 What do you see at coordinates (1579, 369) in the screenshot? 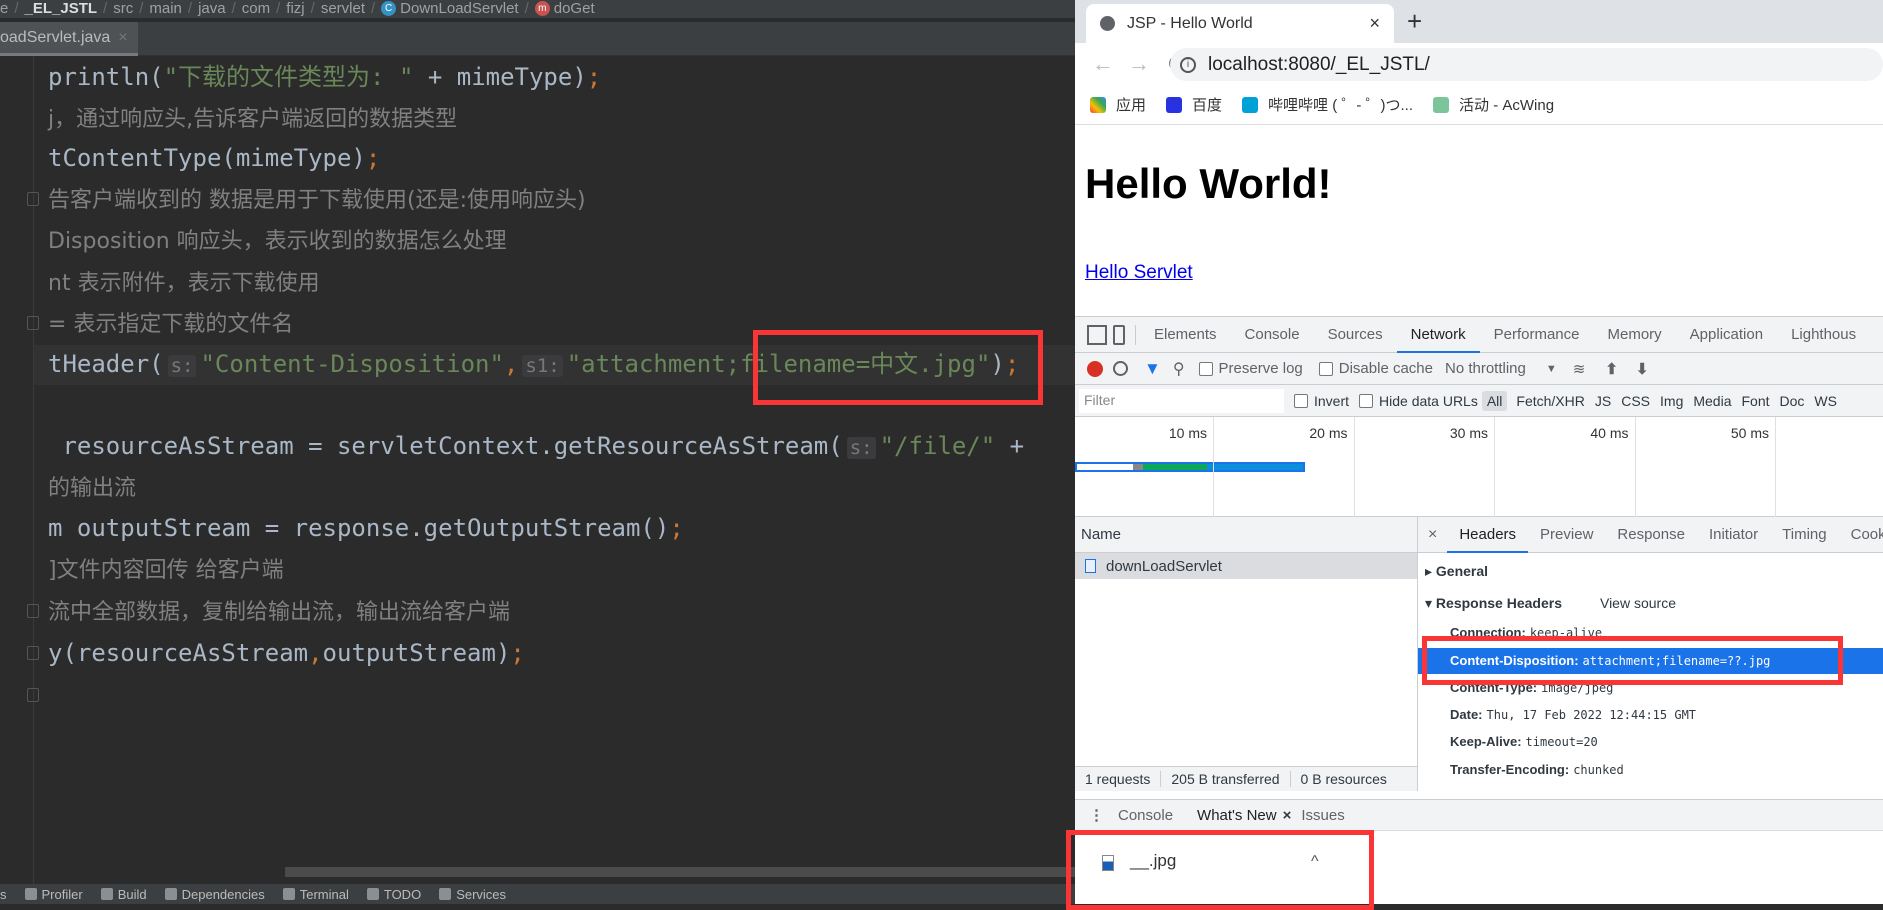
I see `network-conditions-icon: ≋` at bounding box center [1579, 369].